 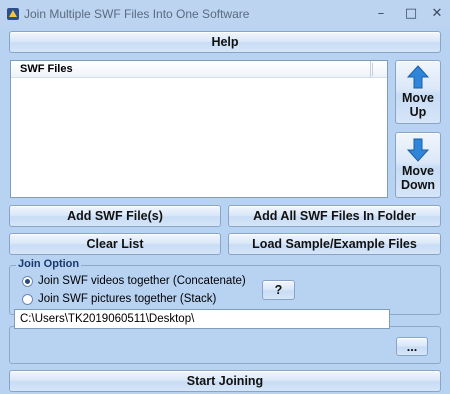 What do you see at coordinates (202, 319) in the screenshot?
I see `output-folder-field: C:\Users\TK2019060511\Desktop\` at bounding box center [202, 319].